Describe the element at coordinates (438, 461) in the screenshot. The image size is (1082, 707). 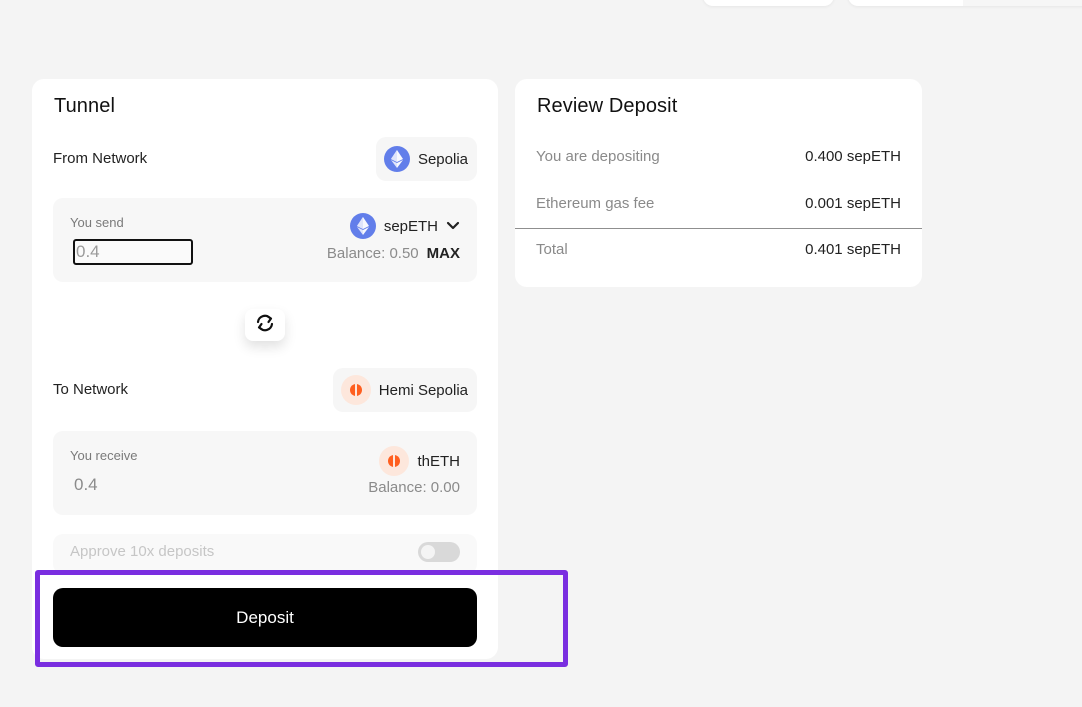
I see `receive-token-name: thETH` at that location.